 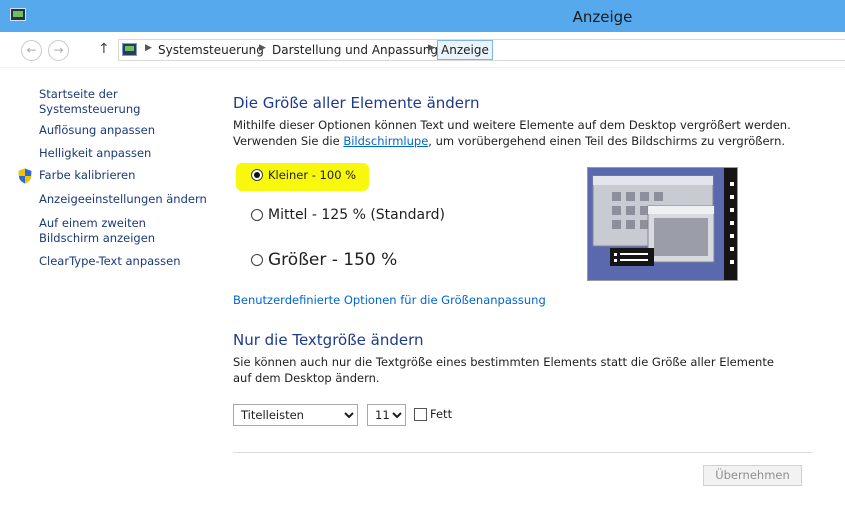 What do you see at coordinates (356, 103) in the screenshot?
I see `size-heading: Die Größe aller Elemente ändern` at bounding box center [356, 103].